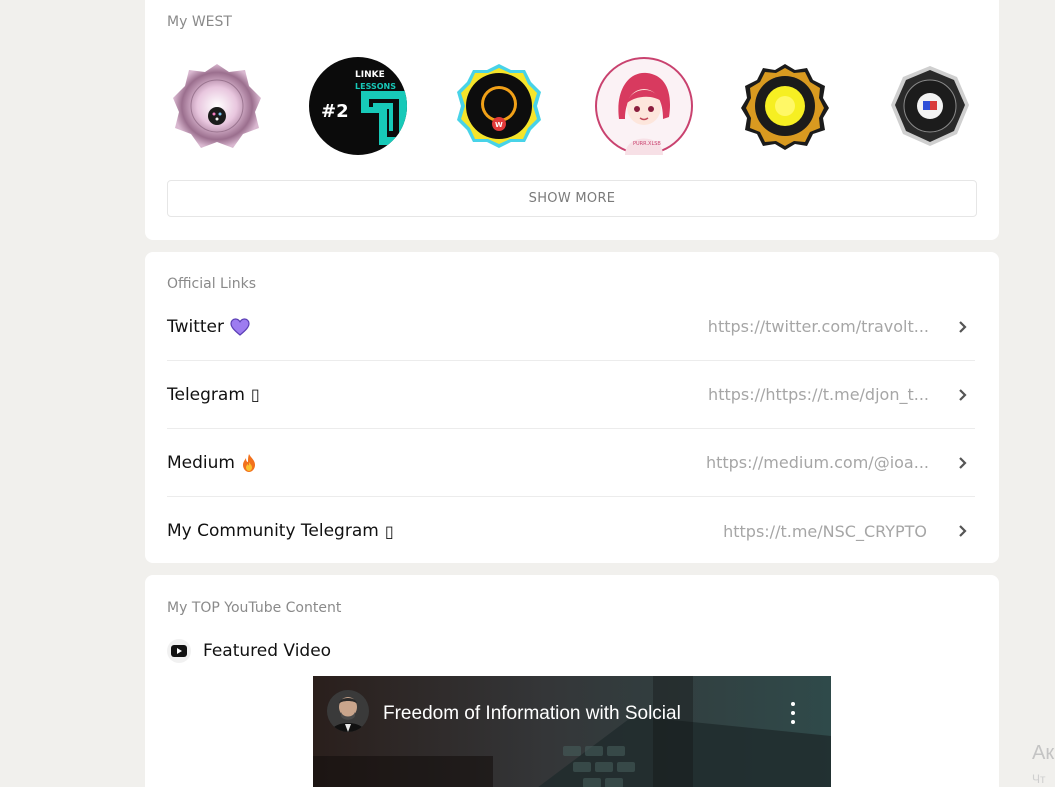 This screenshot has width=1055, height=787. Describe the element at coordinates (212, 284) in the screenshot. I see `official-links-title: Official Links` at that location.